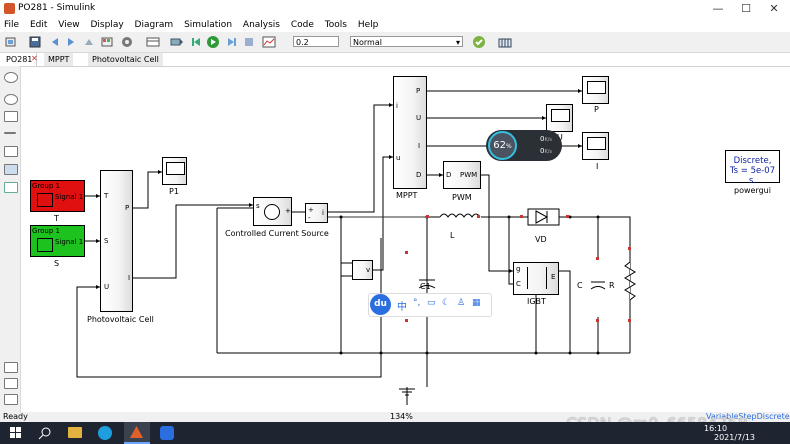 The height and width of the screenshot is (444, 790). What do you see at coordinates (154, 25) in the screenshot?
I see `menu-diagram: Diagram` at bounding box center [154, 25].